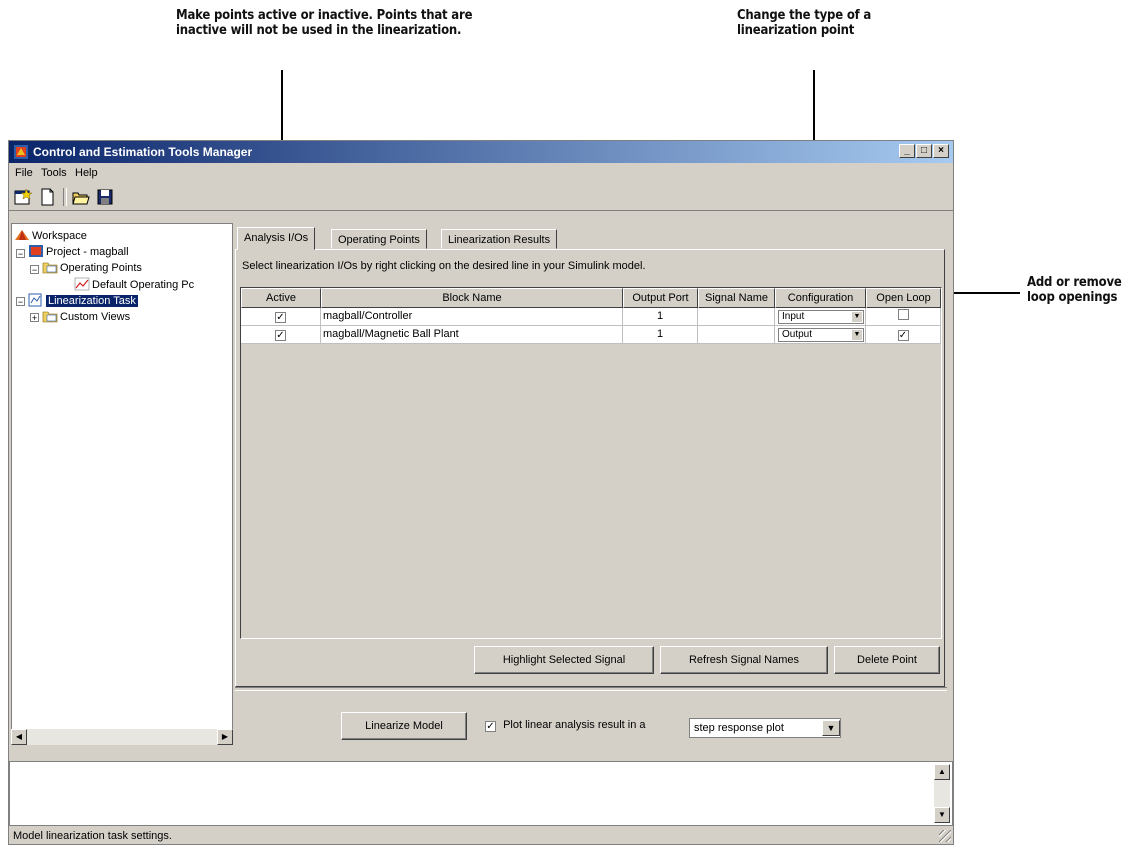 This screenshot has height=845, width=1140. I want to click on active-checkbox-2: ✓, so click(280, 335).